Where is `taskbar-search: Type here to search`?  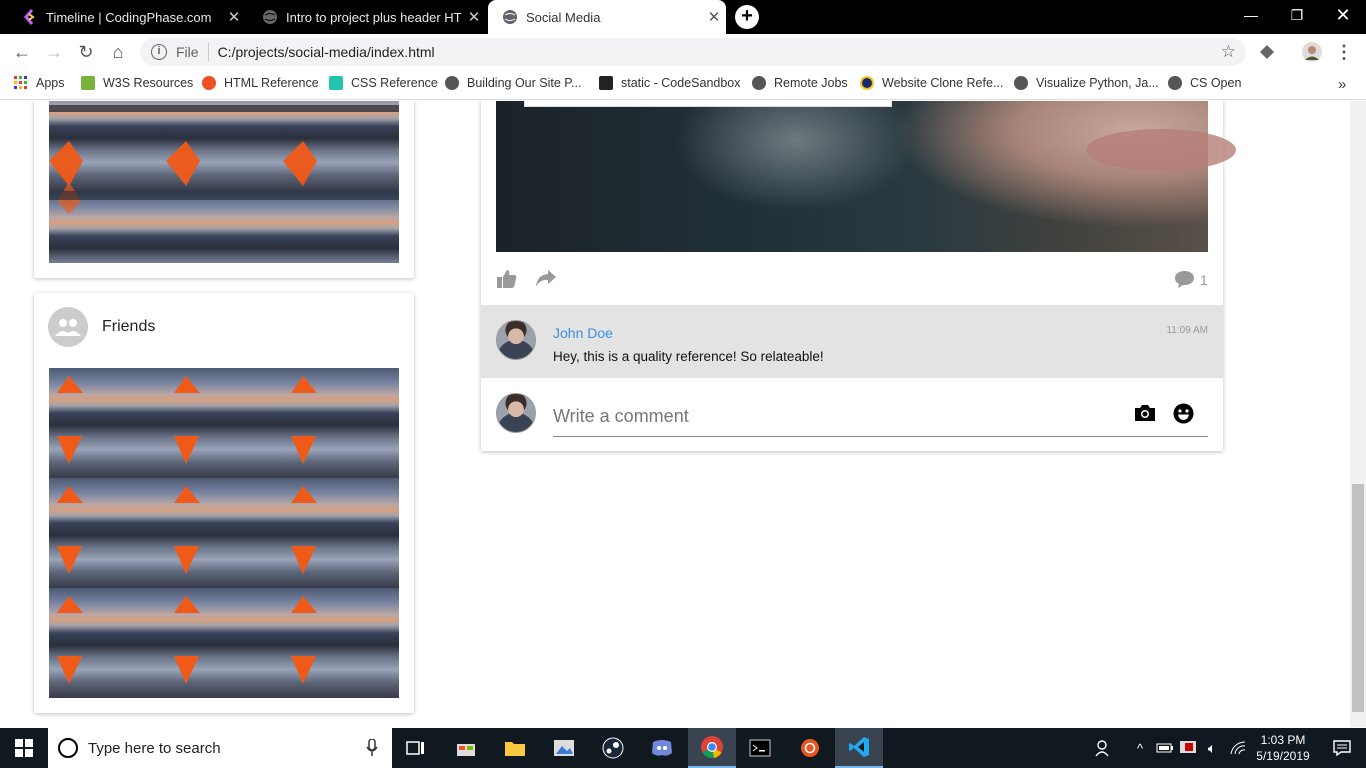
taskbar-search: Type here to search is located at coordinates (220, 748).